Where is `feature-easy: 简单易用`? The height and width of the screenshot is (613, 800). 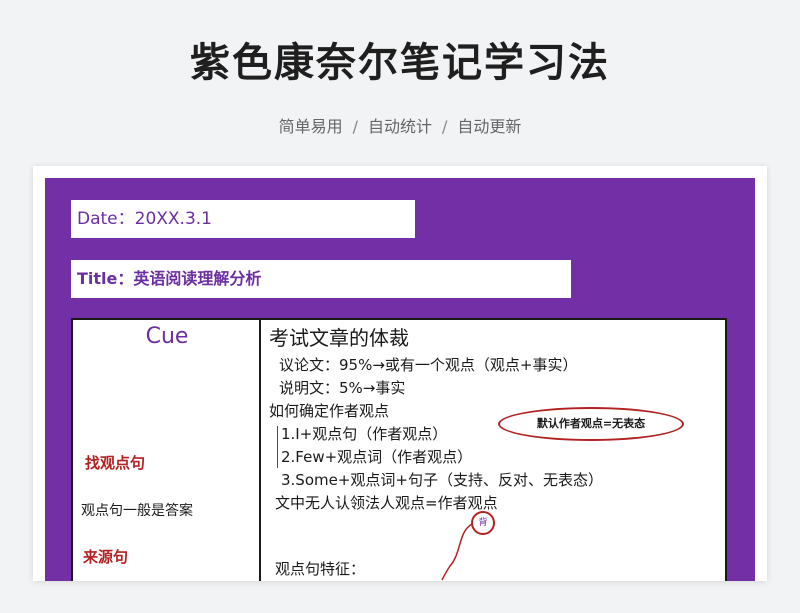 feature-easy: 简单易用 is located at coordinates (310, 126).